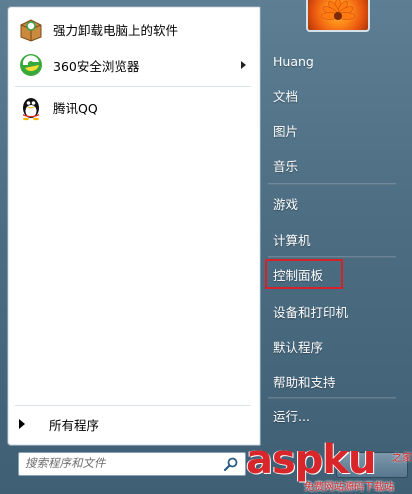 The width and height of the screenshot is (412, 494). What do you see at coordinates (332, 95) in the screenshot?
I see `right-item-documents: 文档` at bounding box center [332, 95].